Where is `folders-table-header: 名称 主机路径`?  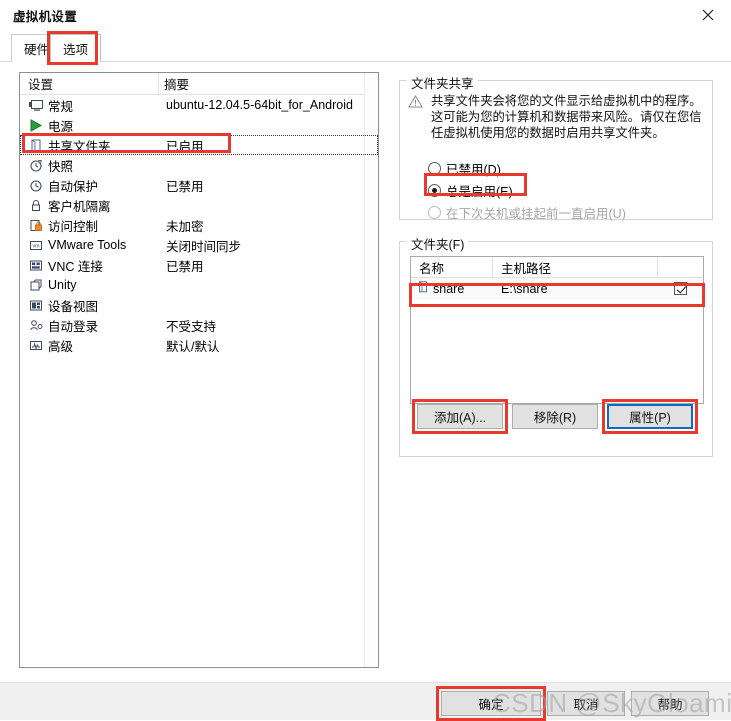 folders-table-header: 名称 主机路径 is located at coordinates (557, 267).